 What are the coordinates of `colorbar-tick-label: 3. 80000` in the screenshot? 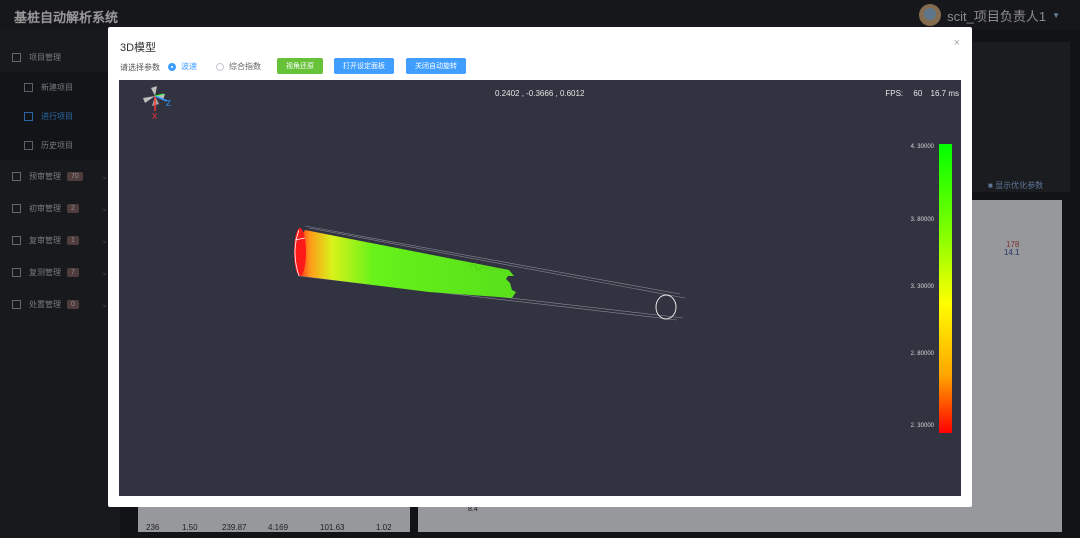 It's located at (922, 220).